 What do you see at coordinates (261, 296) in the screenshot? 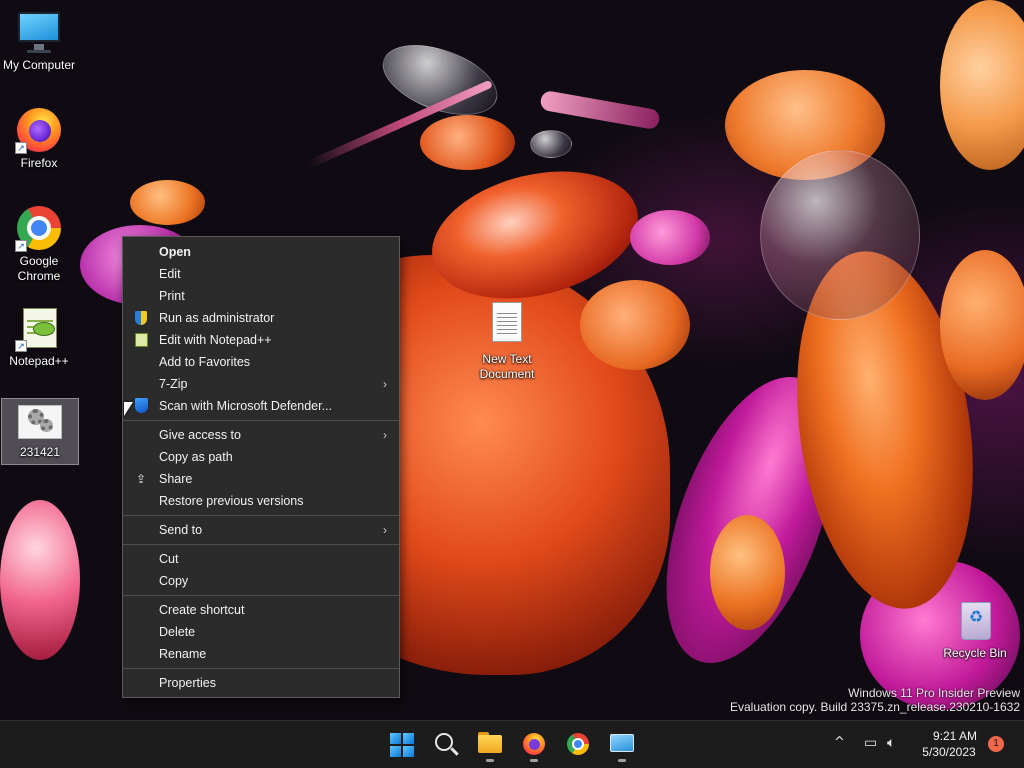
I see `menu-item-print: Print` at bounding box center [261, 296].